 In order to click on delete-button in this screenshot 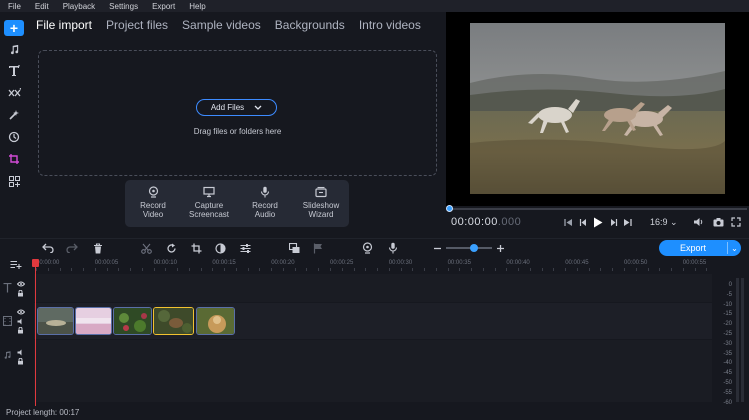, I will do `click(98, 248)`.